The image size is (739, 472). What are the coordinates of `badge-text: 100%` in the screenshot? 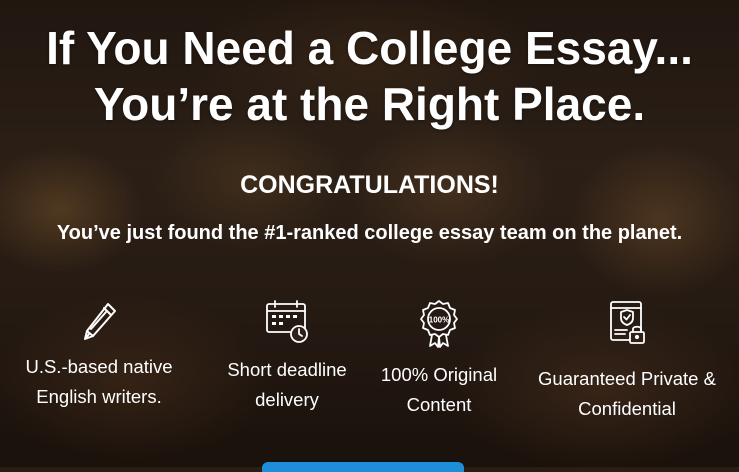 It's located at (439, 320).